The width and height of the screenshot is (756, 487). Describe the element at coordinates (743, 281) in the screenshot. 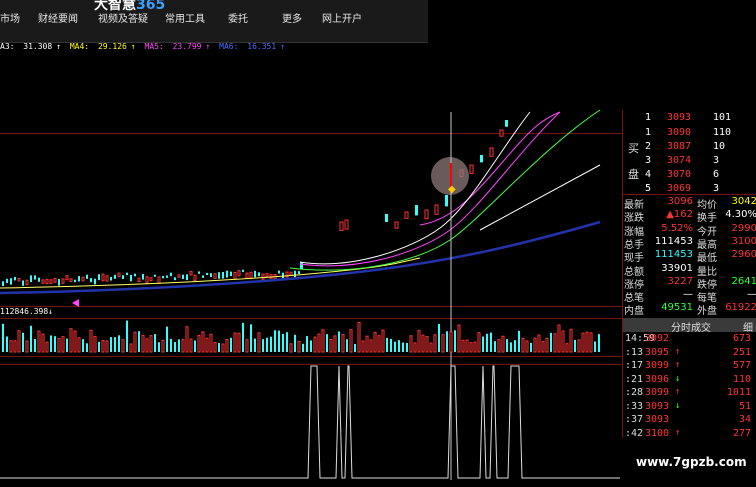

I see `stat-value: 2641` at that location.